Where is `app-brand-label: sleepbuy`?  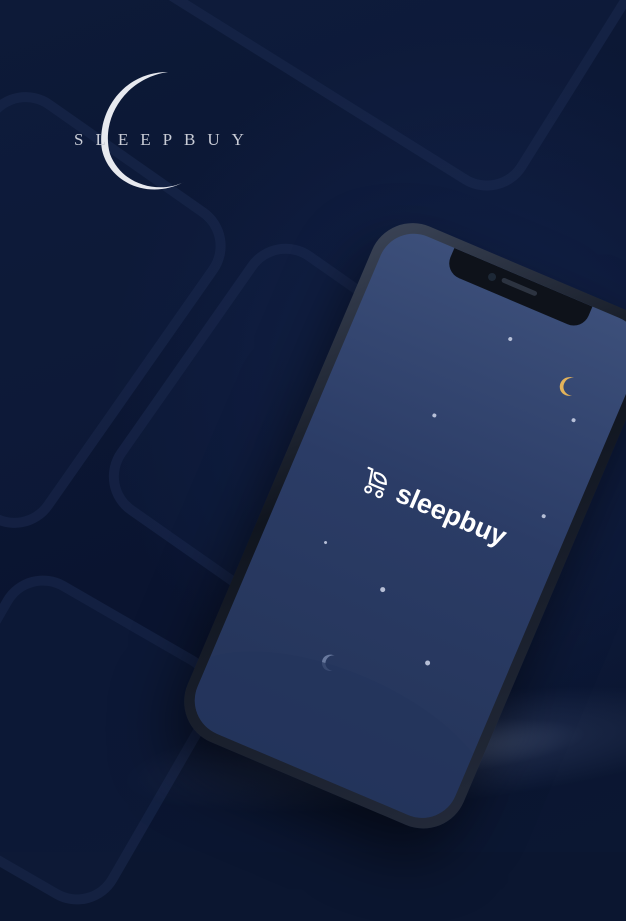
app-brand-label: sleepbuy is located at coordinates (451, 514).